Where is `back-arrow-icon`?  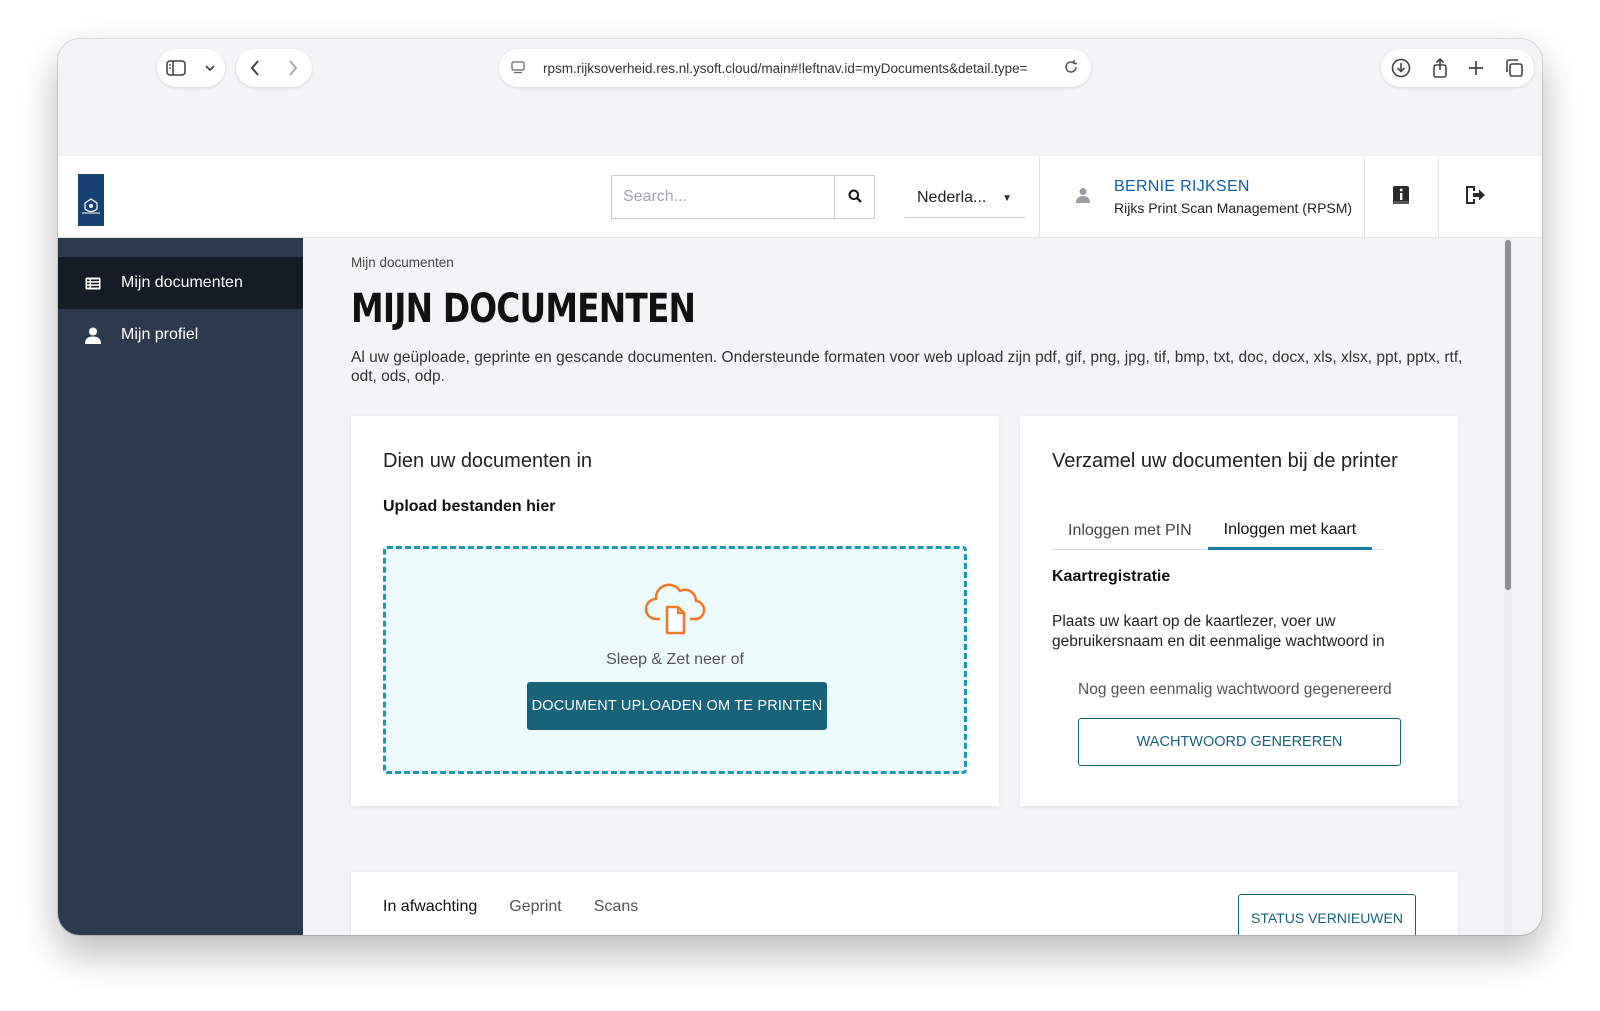
back-arrow-icon is located at coordinates (255, 68).